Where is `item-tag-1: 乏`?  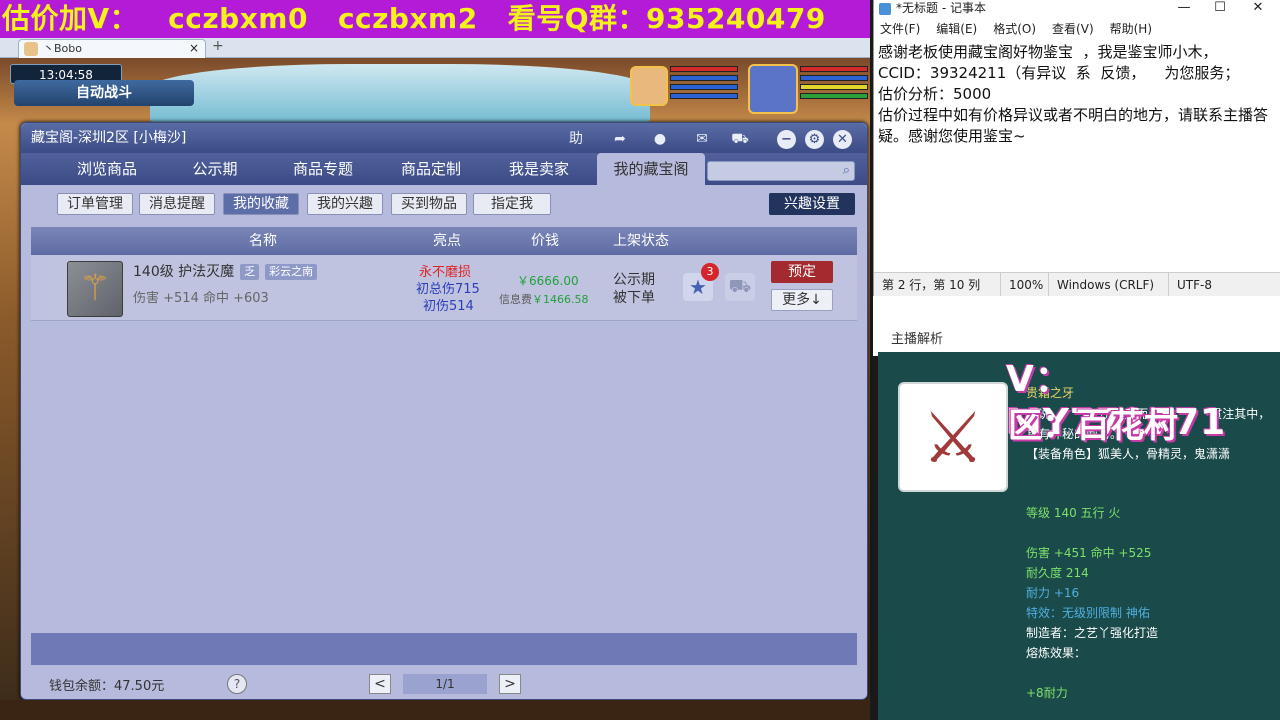 item-tag-1: 乏 is located at coordinates (250, 272).